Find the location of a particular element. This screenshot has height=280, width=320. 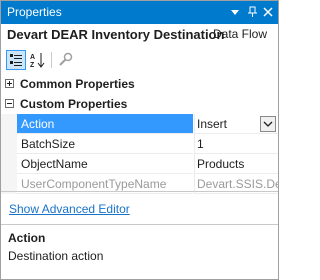

object-type: Data Flow is located at coordinates (240, 34).